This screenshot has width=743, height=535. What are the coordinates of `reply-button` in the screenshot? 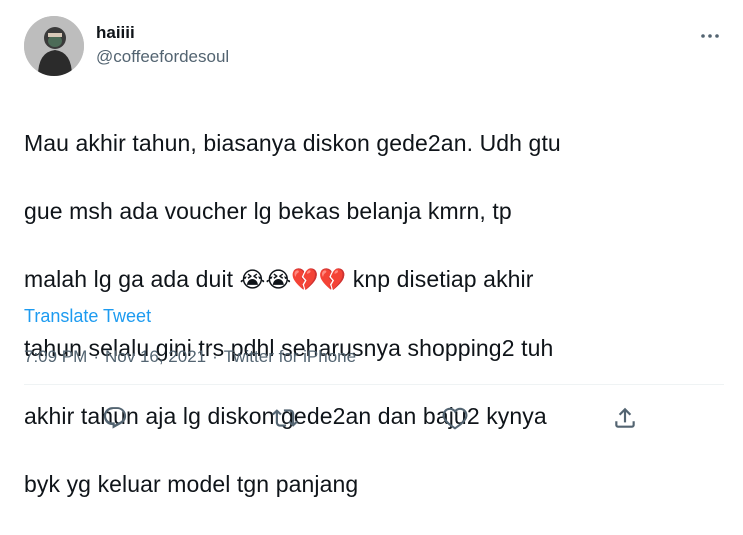 It's located at (115, 418).